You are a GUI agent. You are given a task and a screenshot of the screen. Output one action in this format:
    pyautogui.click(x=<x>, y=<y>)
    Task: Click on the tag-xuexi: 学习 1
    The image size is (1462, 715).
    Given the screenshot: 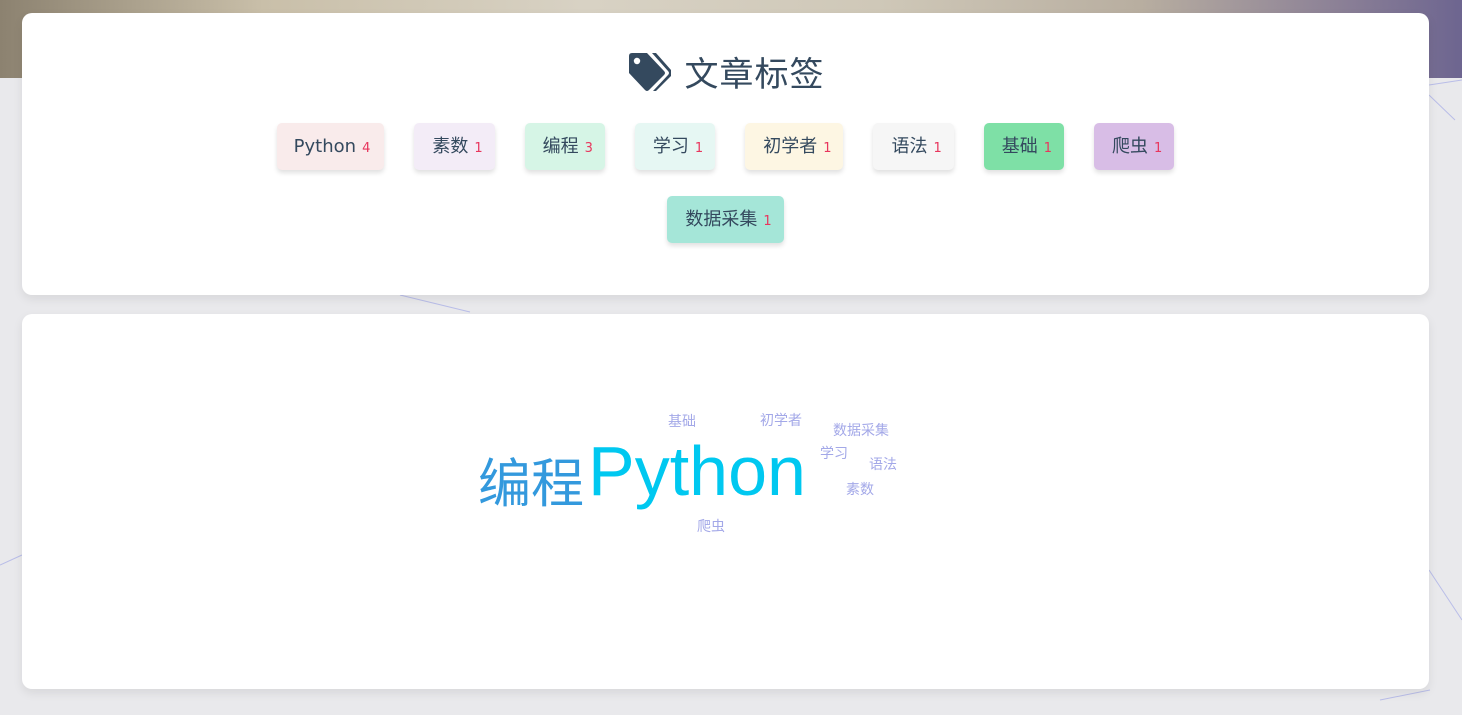 What is the action you would take?
    pyautogui.click(x=675, y=146)
    